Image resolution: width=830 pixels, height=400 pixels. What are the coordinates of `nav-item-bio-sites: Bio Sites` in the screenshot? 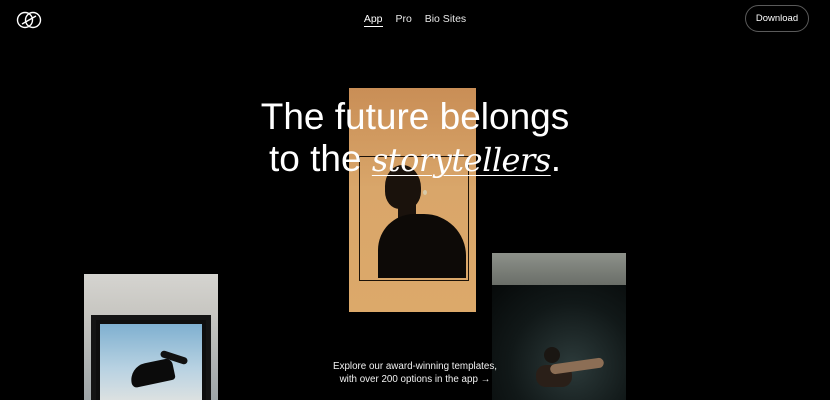 It's located at (445, 19).